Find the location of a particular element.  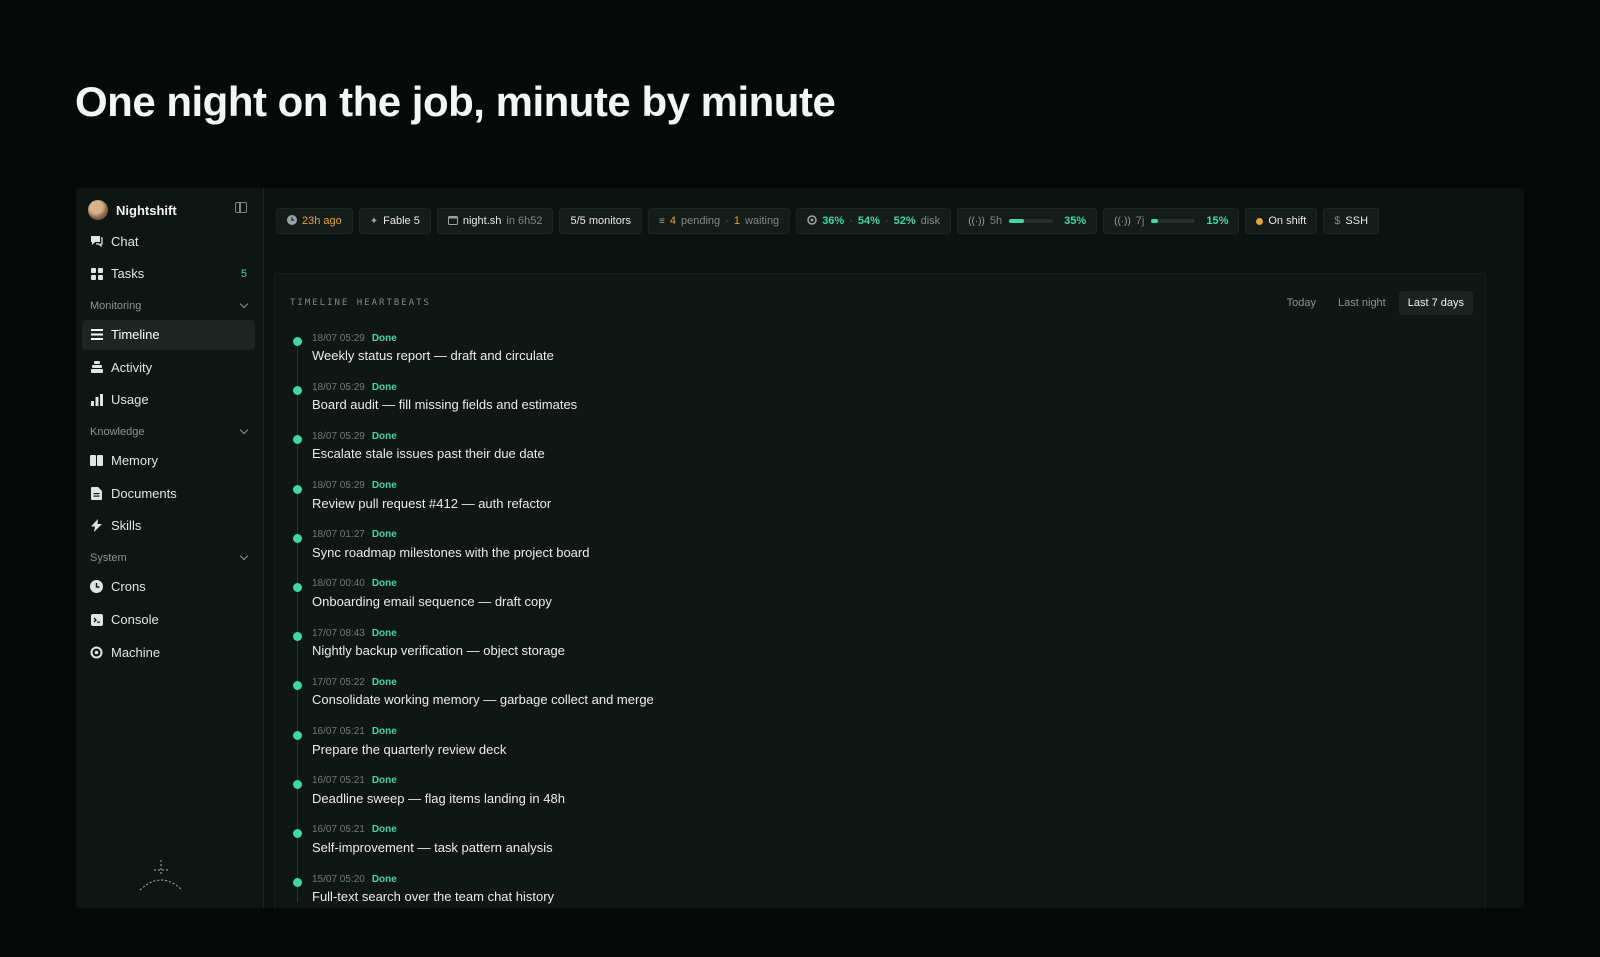

waiting-label: waiting is located at coordinates (762, 221).